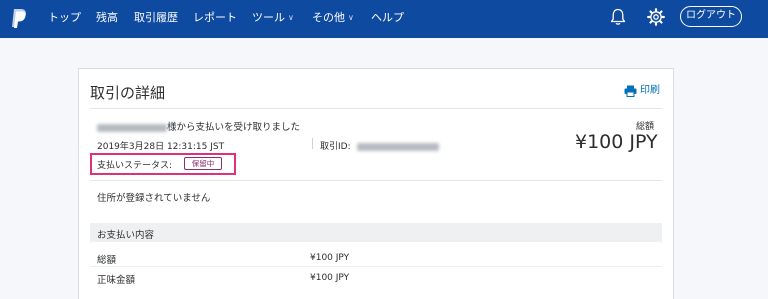 The image size is (768, 299). What do you see at coordinates (116, 280) in the screenshot?
I see `payment-row-label: 正味金額` at bounding box center [116, 280].